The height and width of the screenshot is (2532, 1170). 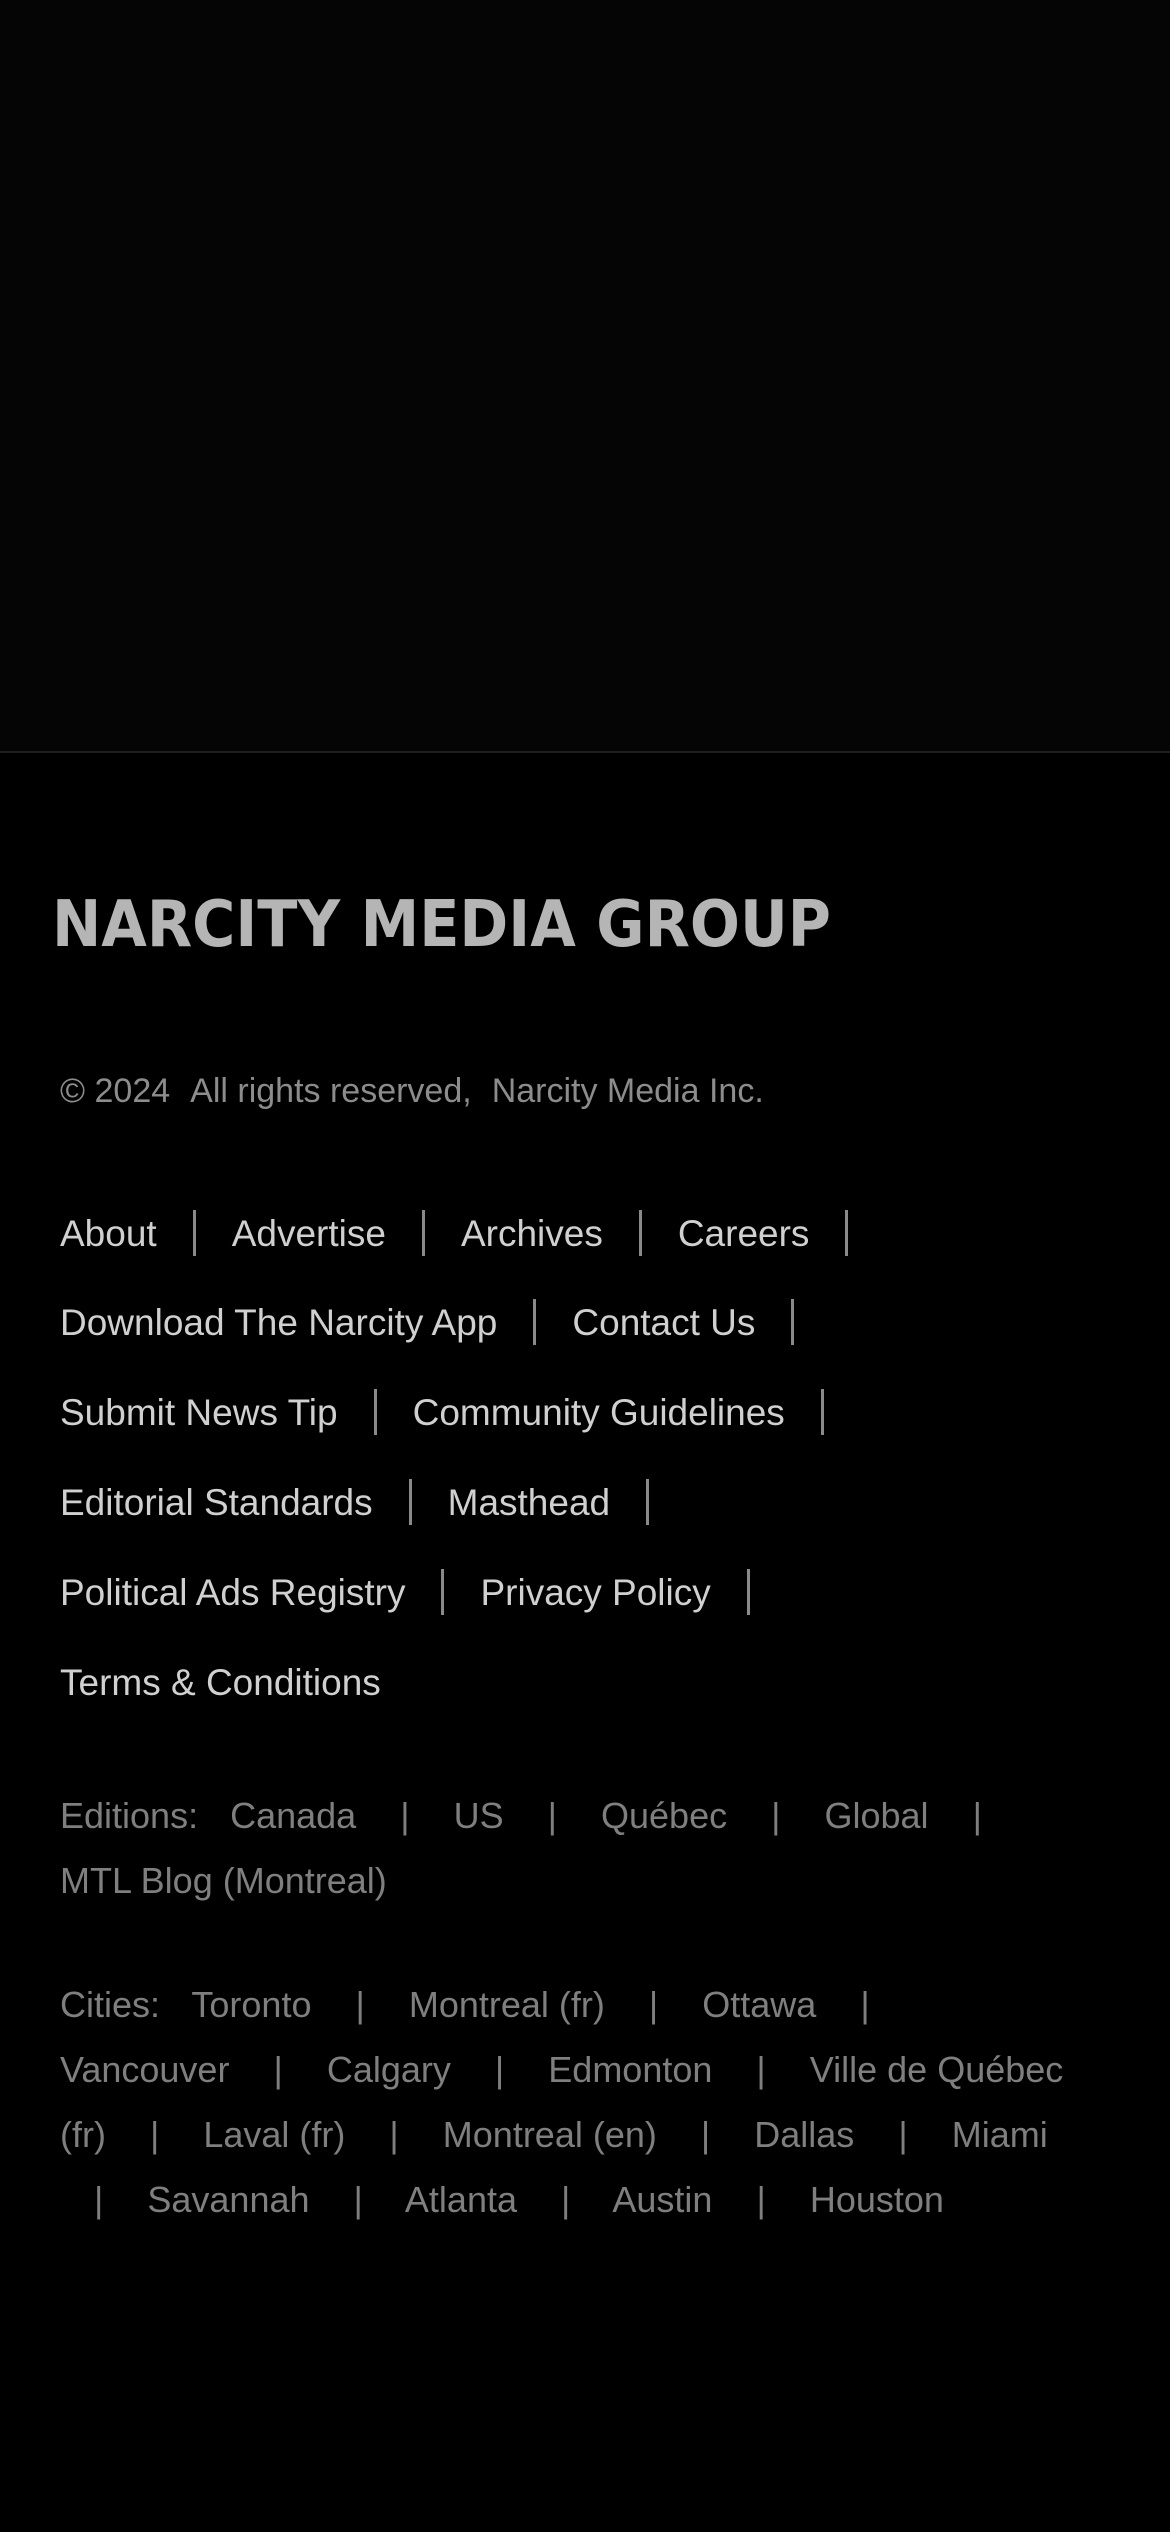 I want to click on city-link-miami: Miami, so click(x=1000, y=2134).